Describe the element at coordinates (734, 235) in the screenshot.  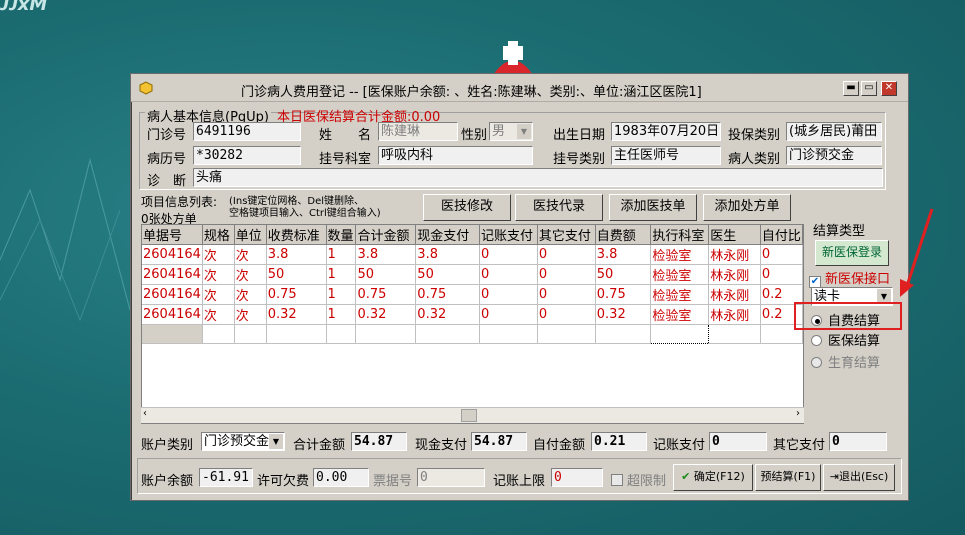
I see `col-header: 医生` at that location.